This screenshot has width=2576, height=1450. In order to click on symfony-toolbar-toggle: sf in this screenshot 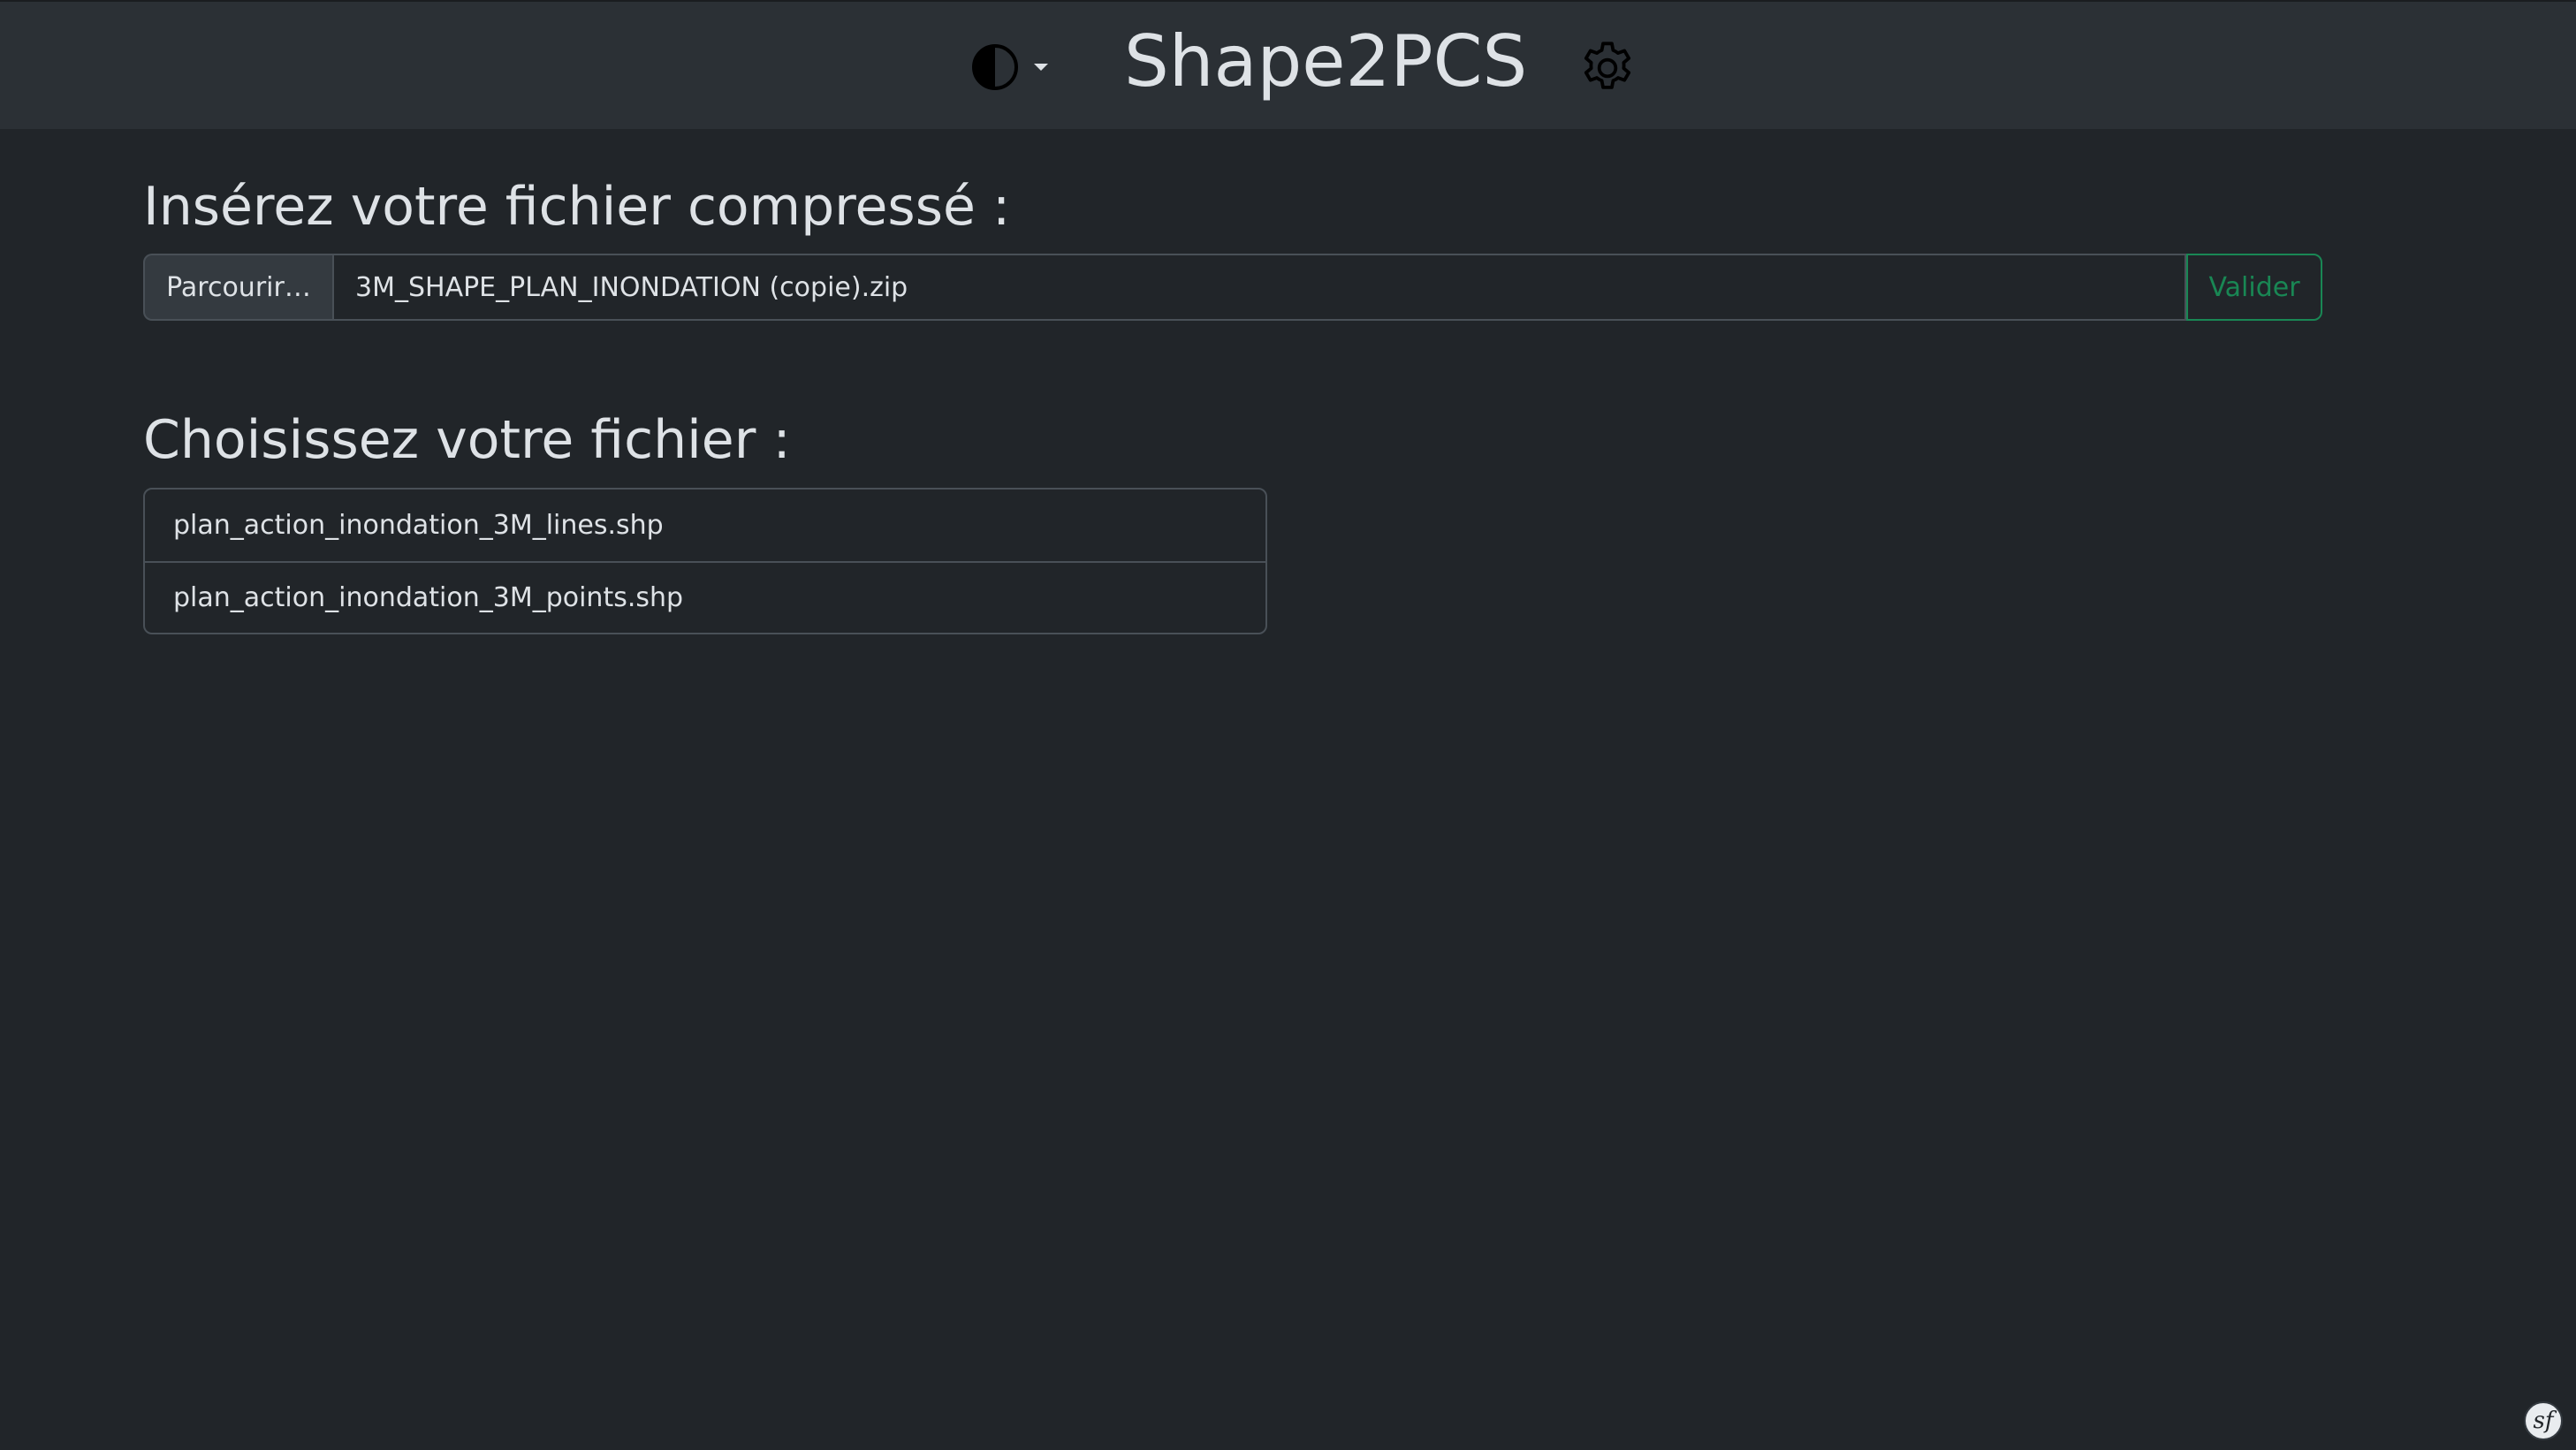, I will do `click(2543, 1420)`.